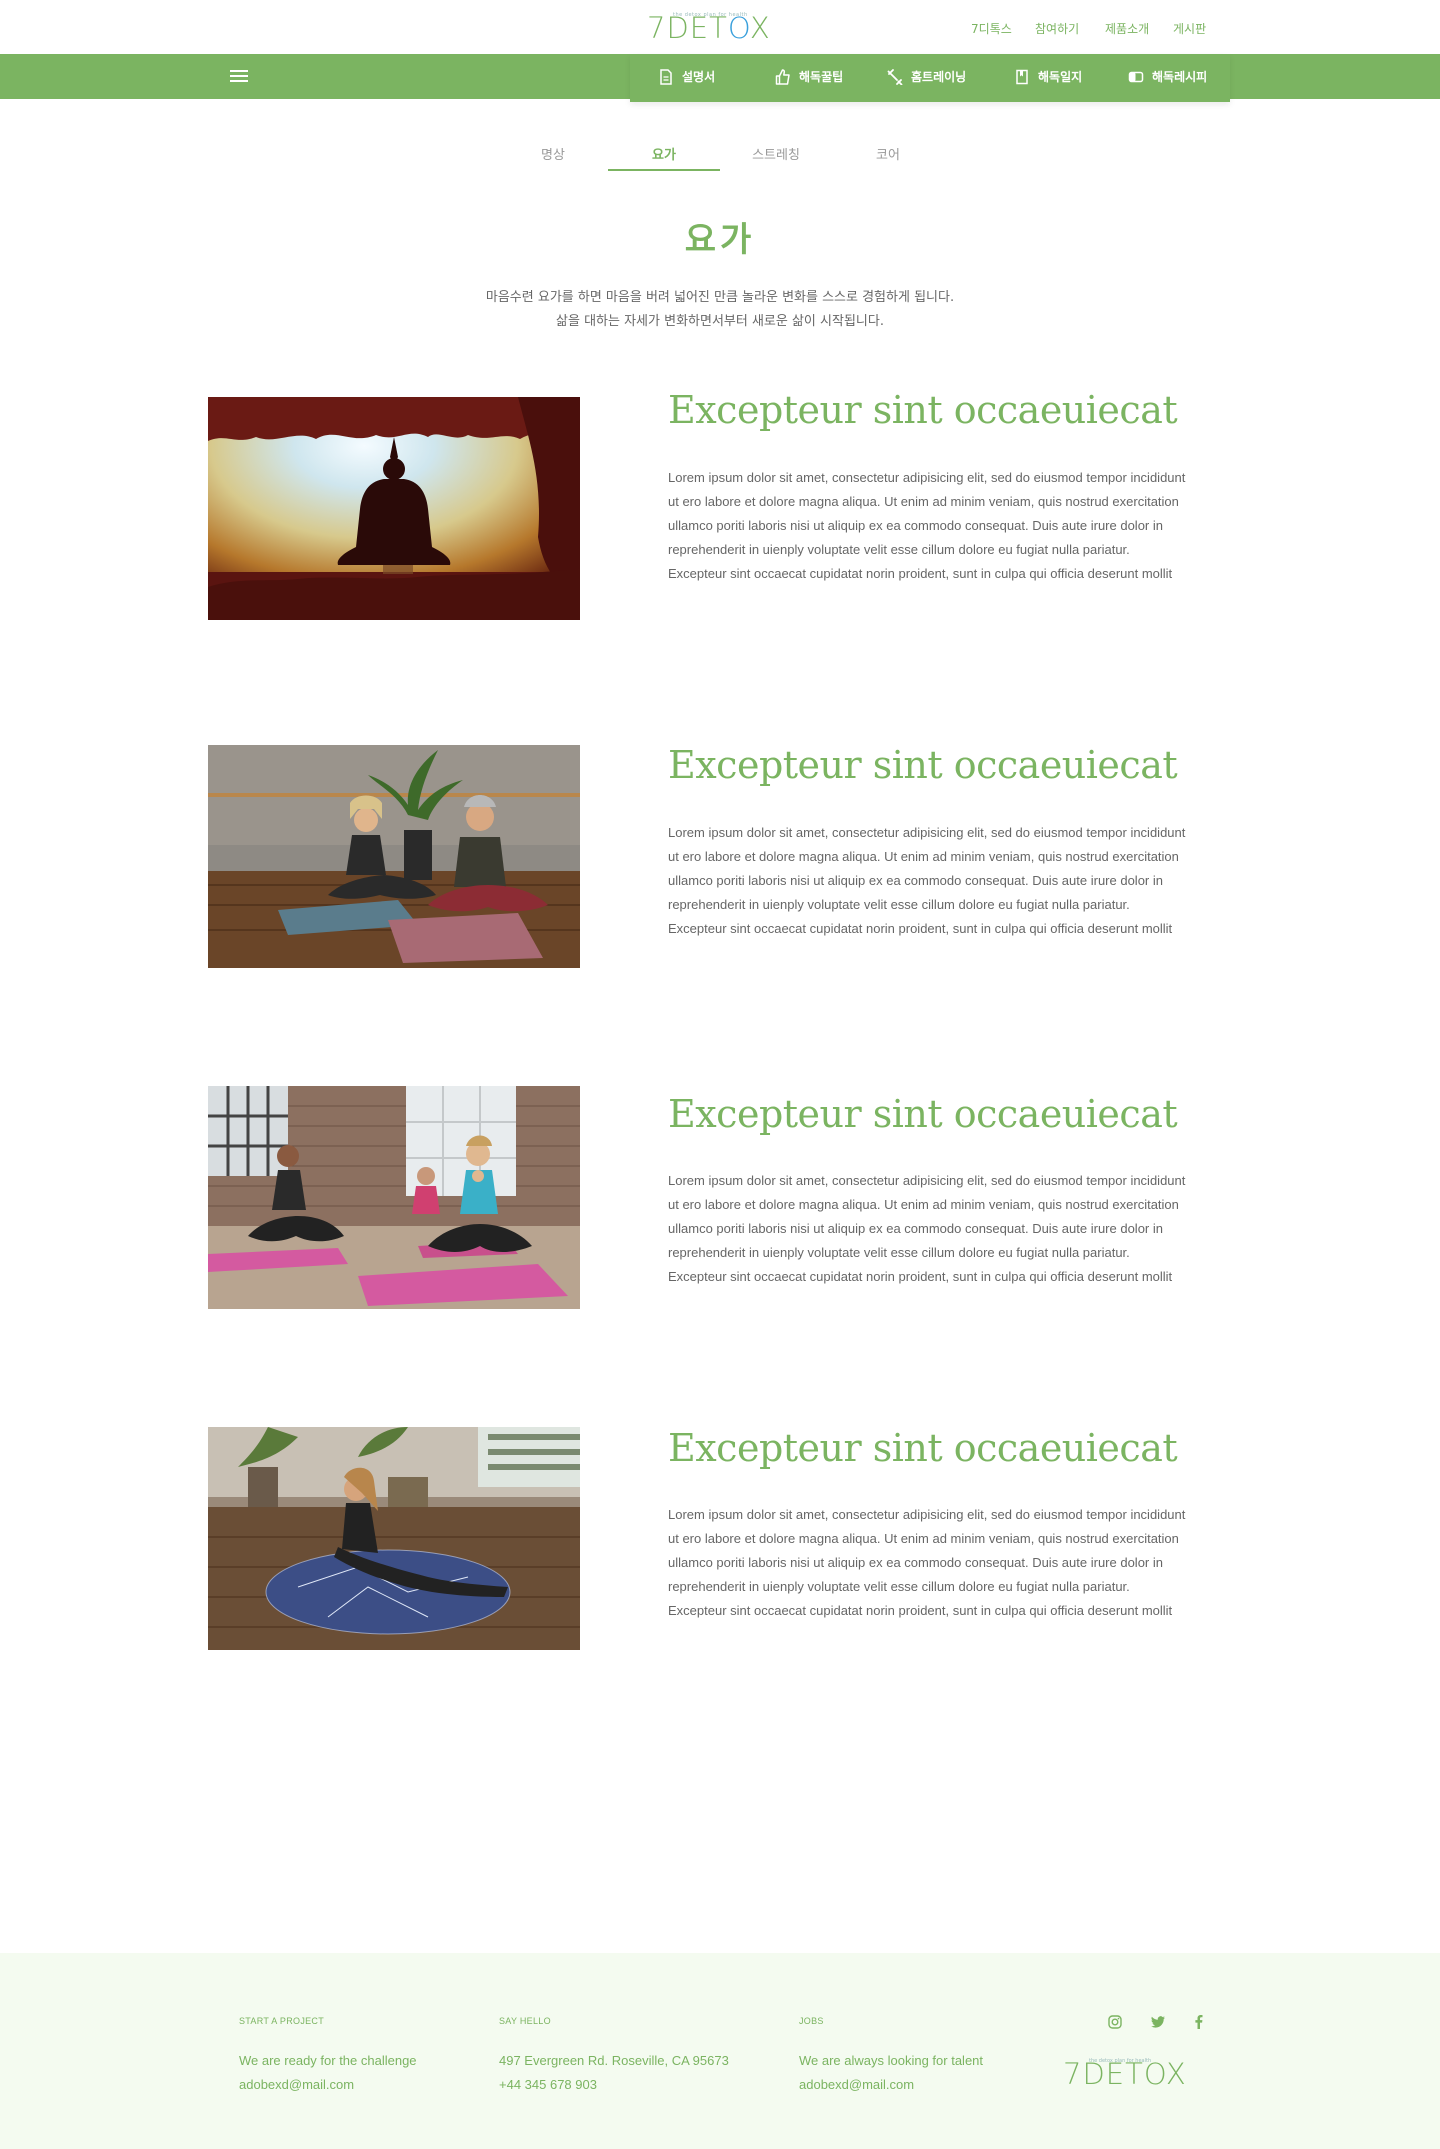  What do you see at coordinates (776, 153) in the screenshot?
I see `tab-stretching: 스트레칭` at bounding box center [776, 153].